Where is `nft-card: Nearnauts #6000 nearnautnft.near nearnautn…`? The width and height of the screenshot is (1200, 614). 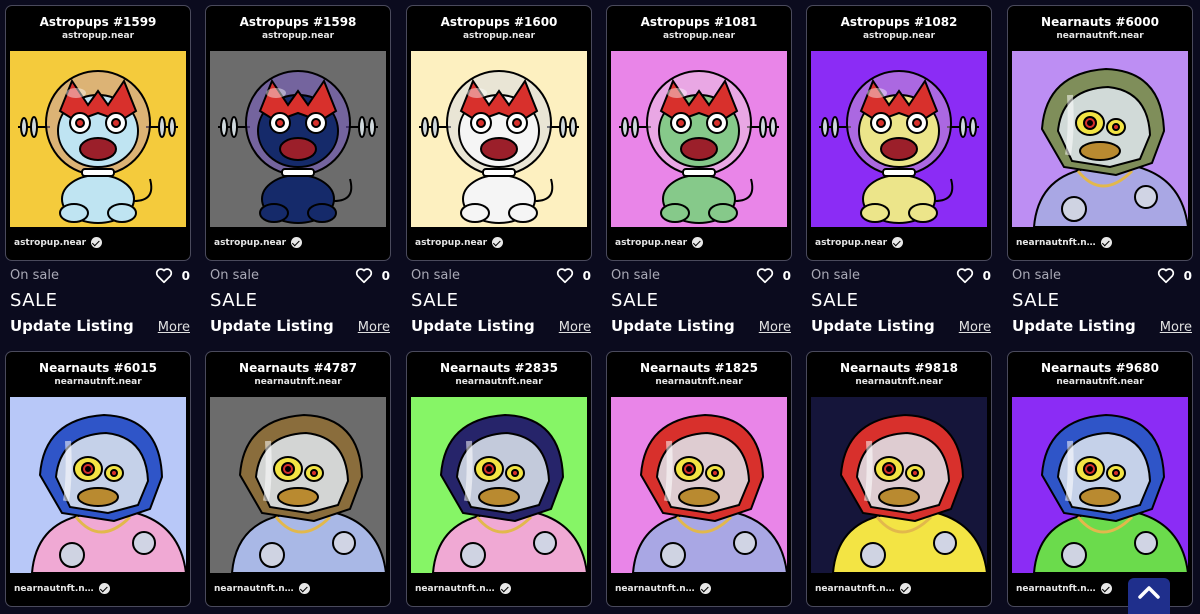
nft-card: Nearnauts #6000 nearnautnft.near nearnautn… is located at coordinates (1100, 133).